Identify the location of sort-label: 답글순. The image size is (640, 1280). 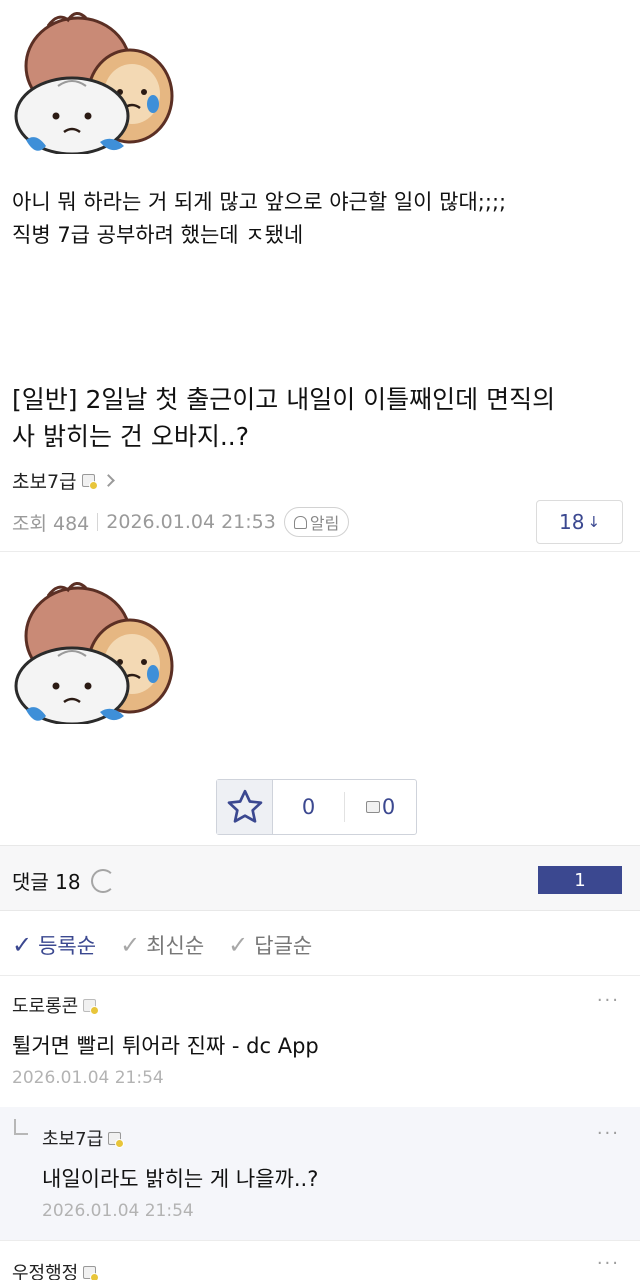
(283, 946).